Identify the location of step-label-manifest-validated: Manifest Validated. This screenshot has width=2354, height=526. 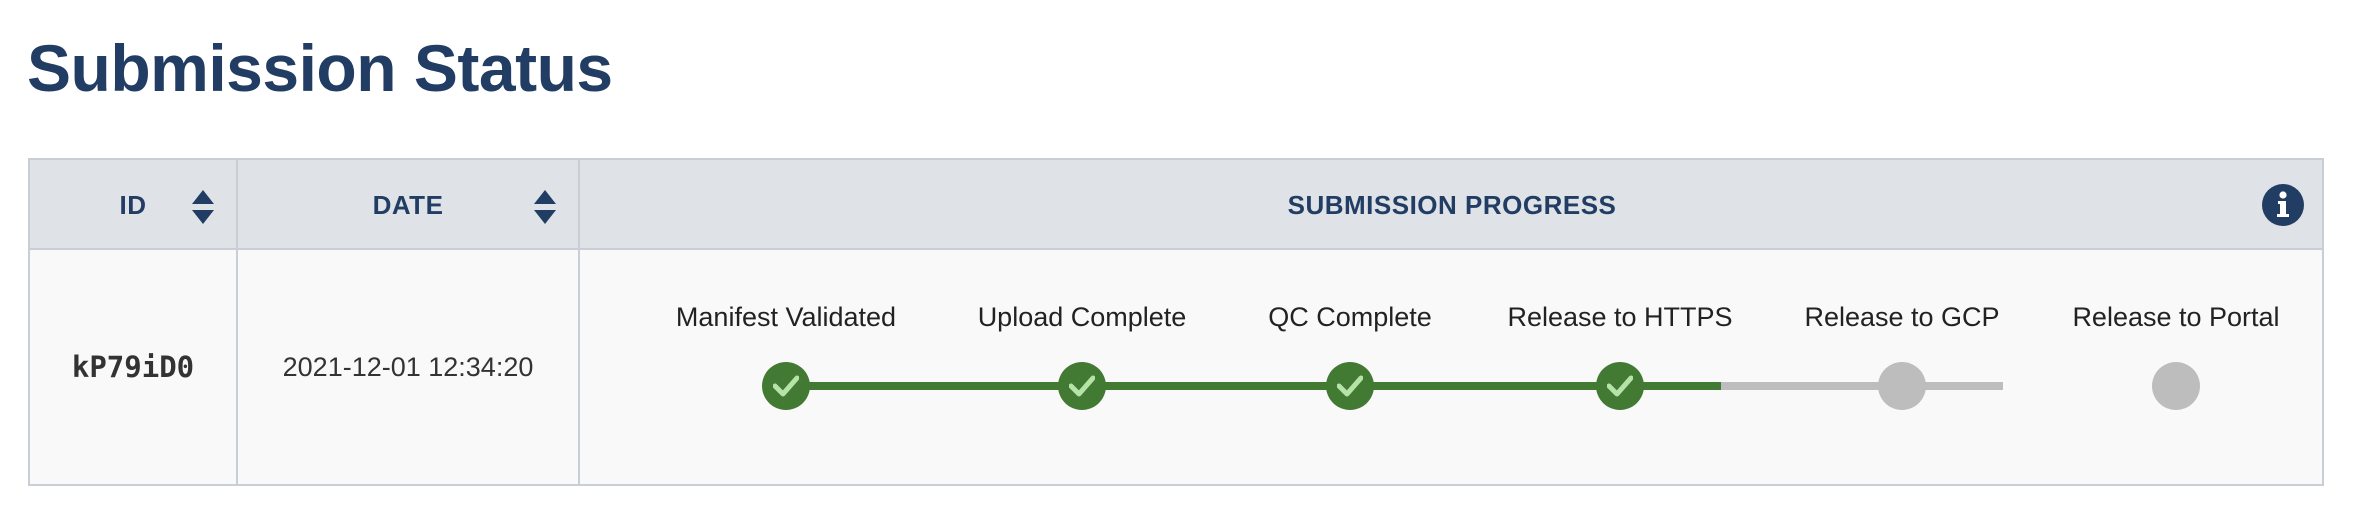
(786, 317).